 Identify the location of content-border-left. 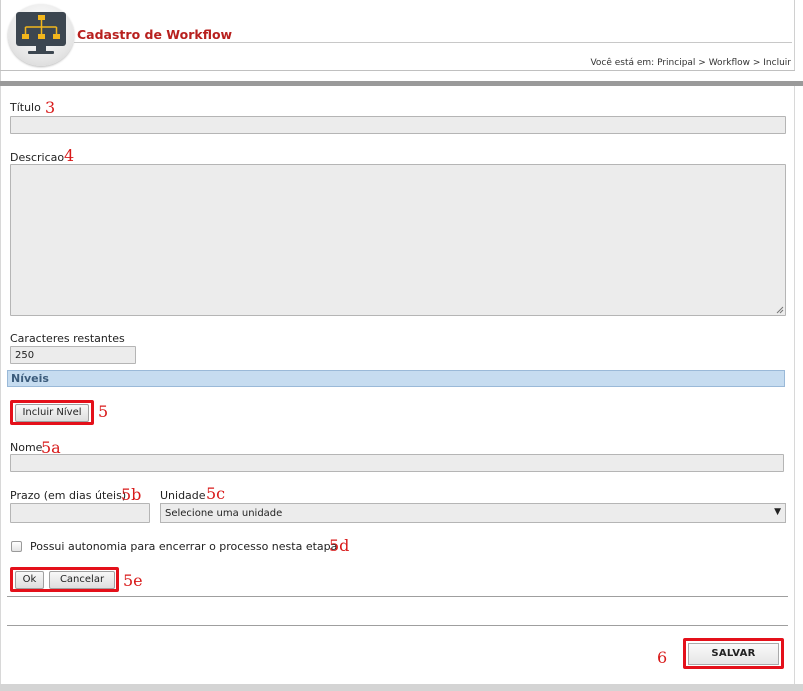
(0, 385).